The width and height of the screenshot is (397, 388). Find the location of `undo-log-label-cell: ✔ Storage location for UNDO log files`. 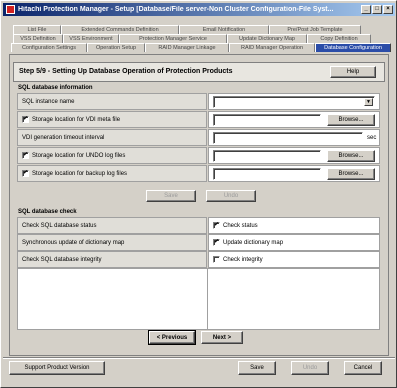

undo-log-label-cell: ✔ Storage location for UNDO log files is located at coordinates (112, 155).